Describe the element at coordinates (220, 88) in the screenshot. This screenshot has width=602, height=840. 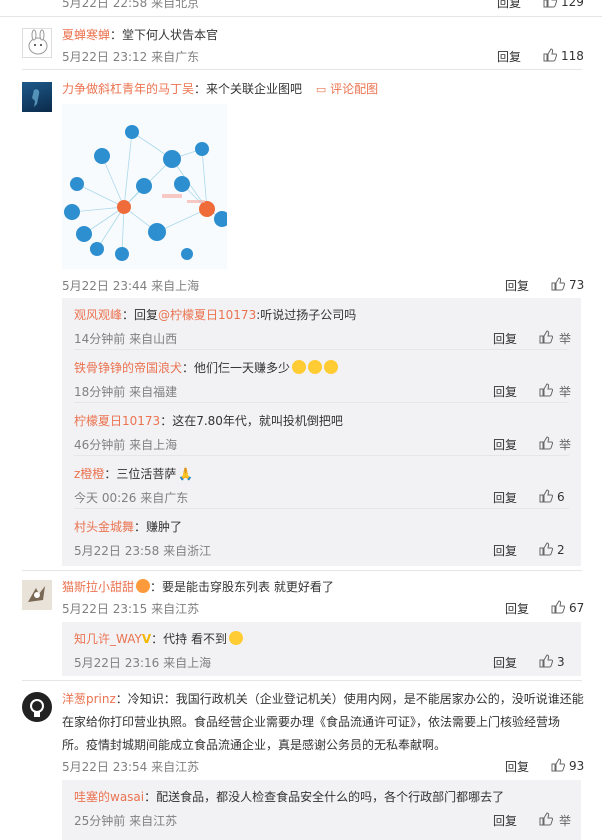
I see `comment-body: 力争做斜杠青年的马丁吴：来个关联企业图吧 ▭ 评论配图` at that location.